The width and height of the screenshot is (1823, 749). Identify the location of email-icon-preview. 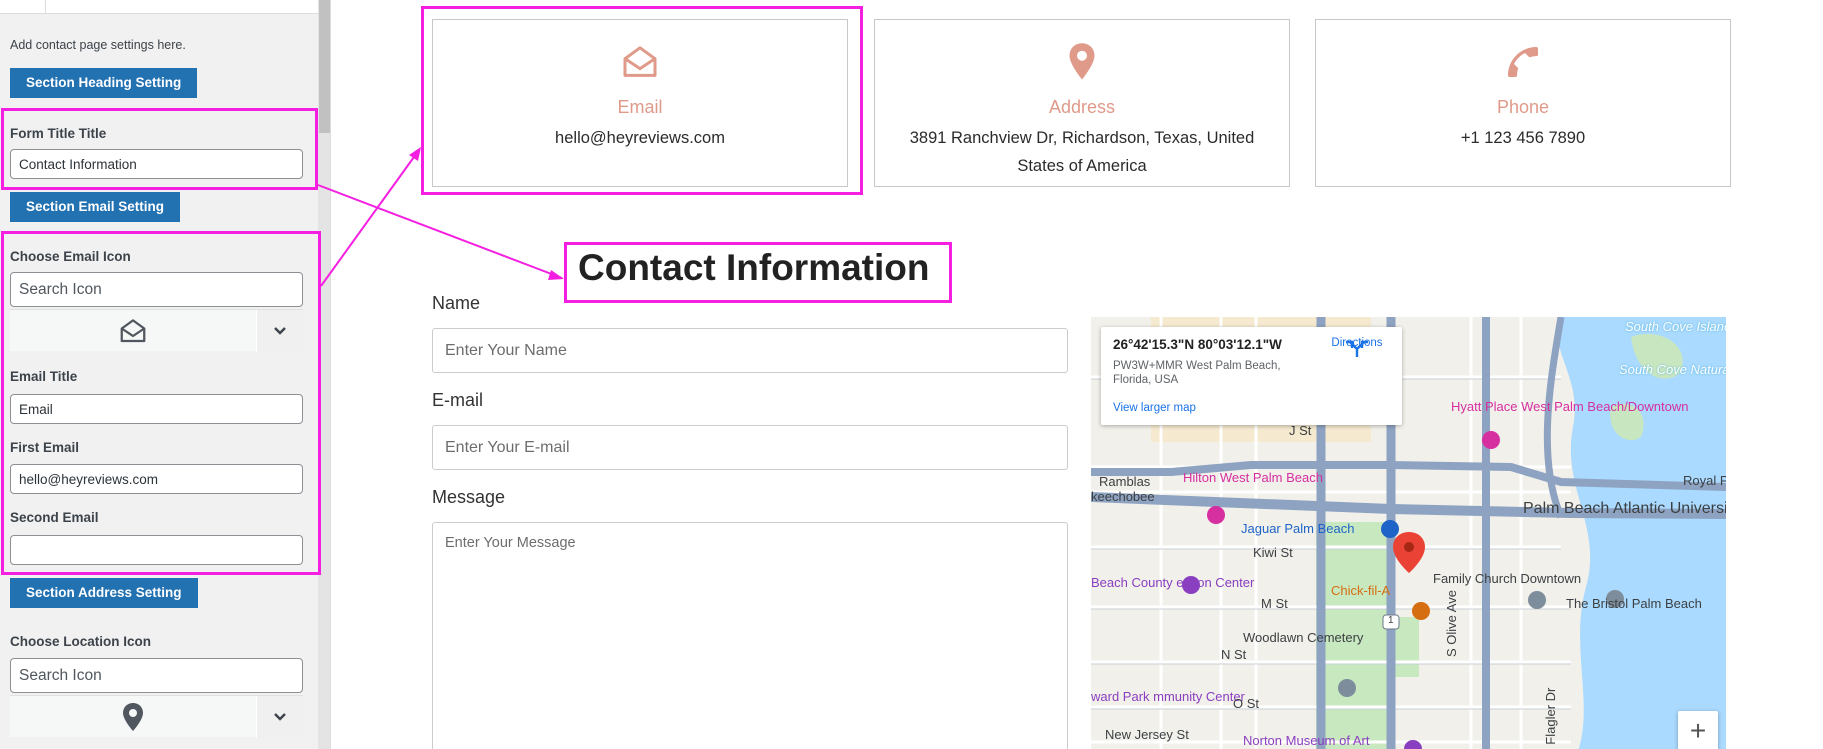
(133, 331).